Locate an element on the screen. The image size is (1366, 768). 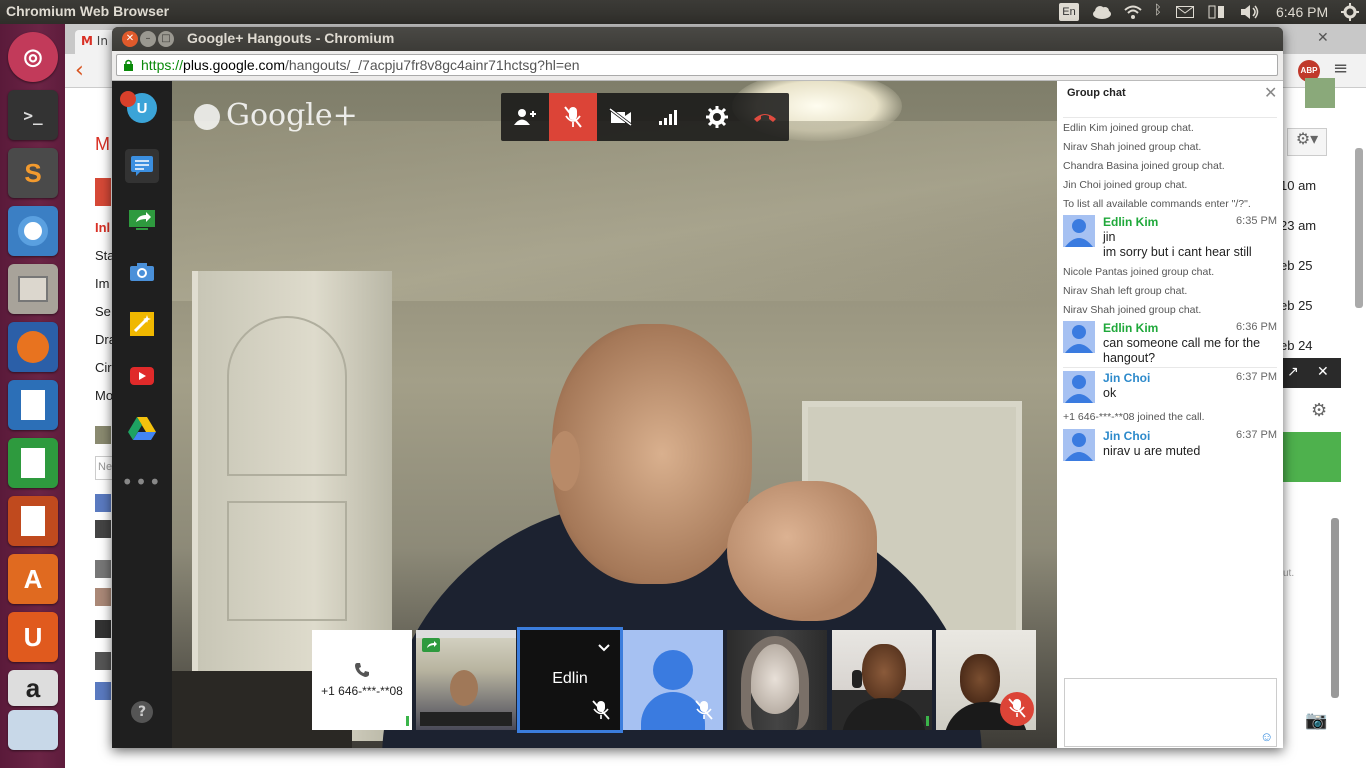
participant-thumbnail-screenshare is located at coordinates (466, 680).